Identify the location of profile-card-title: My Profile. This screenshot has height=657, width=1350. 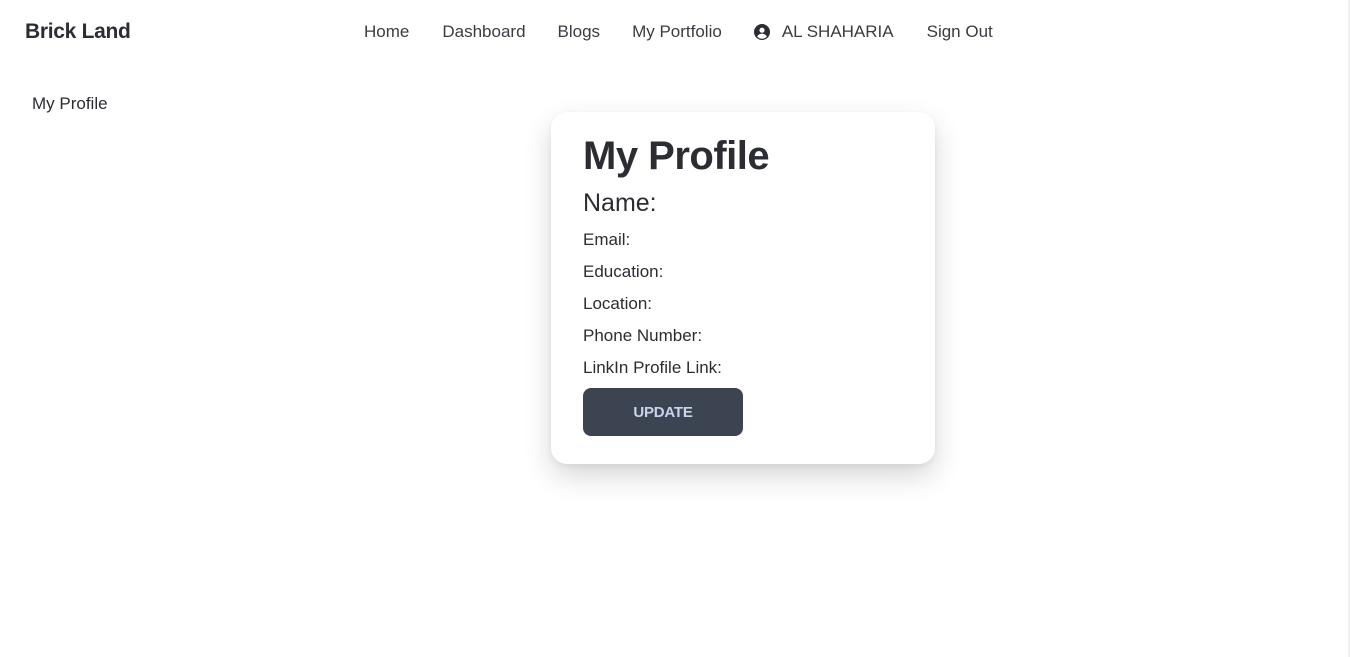
(676, 156).